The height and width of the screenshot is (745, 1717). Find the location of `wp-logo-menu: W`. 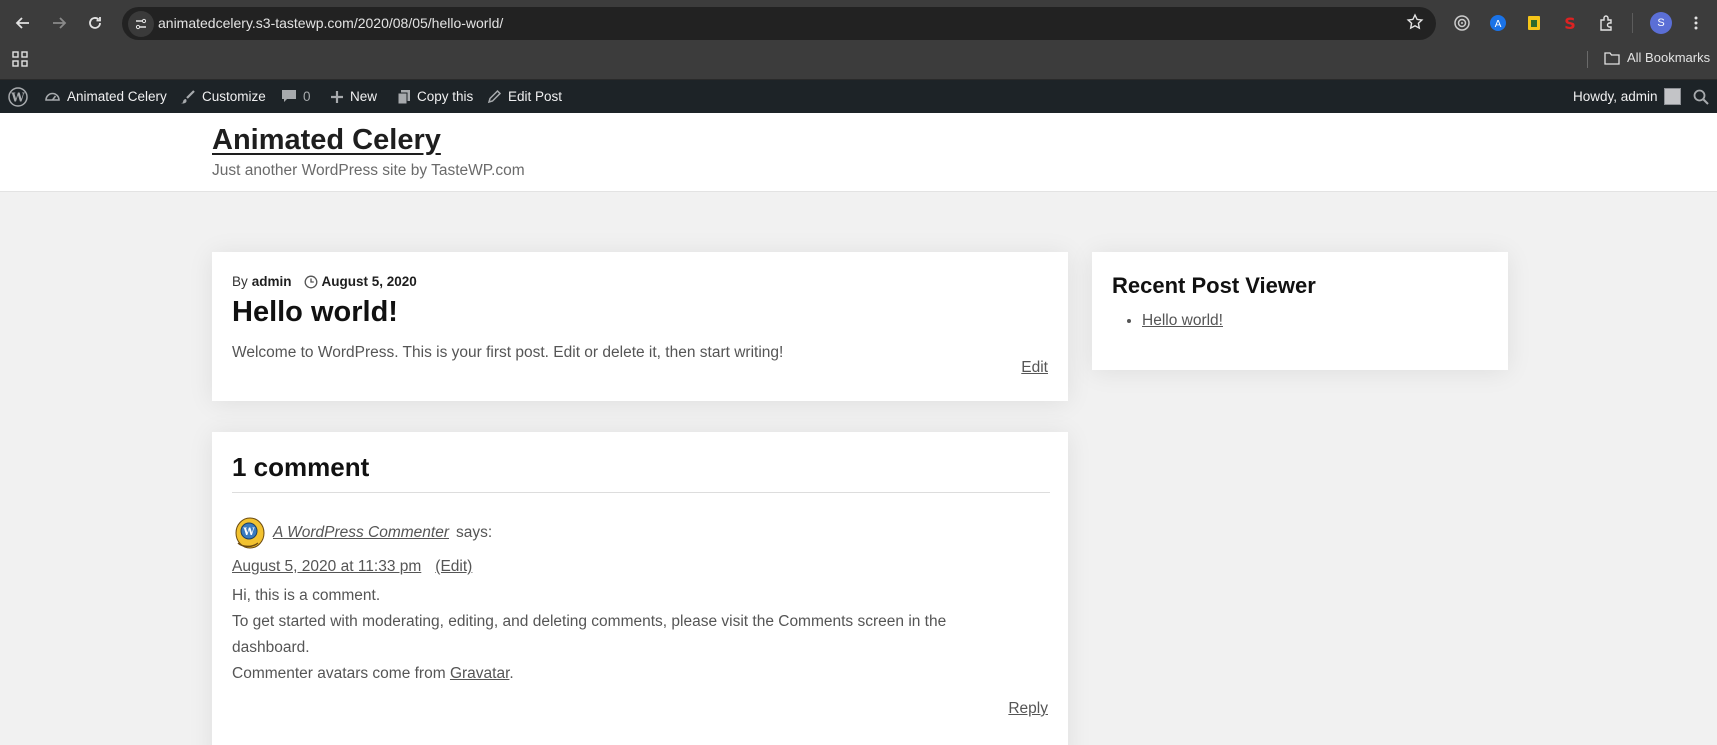

wp-logo-menu: W is located at coordinates (18, 96).